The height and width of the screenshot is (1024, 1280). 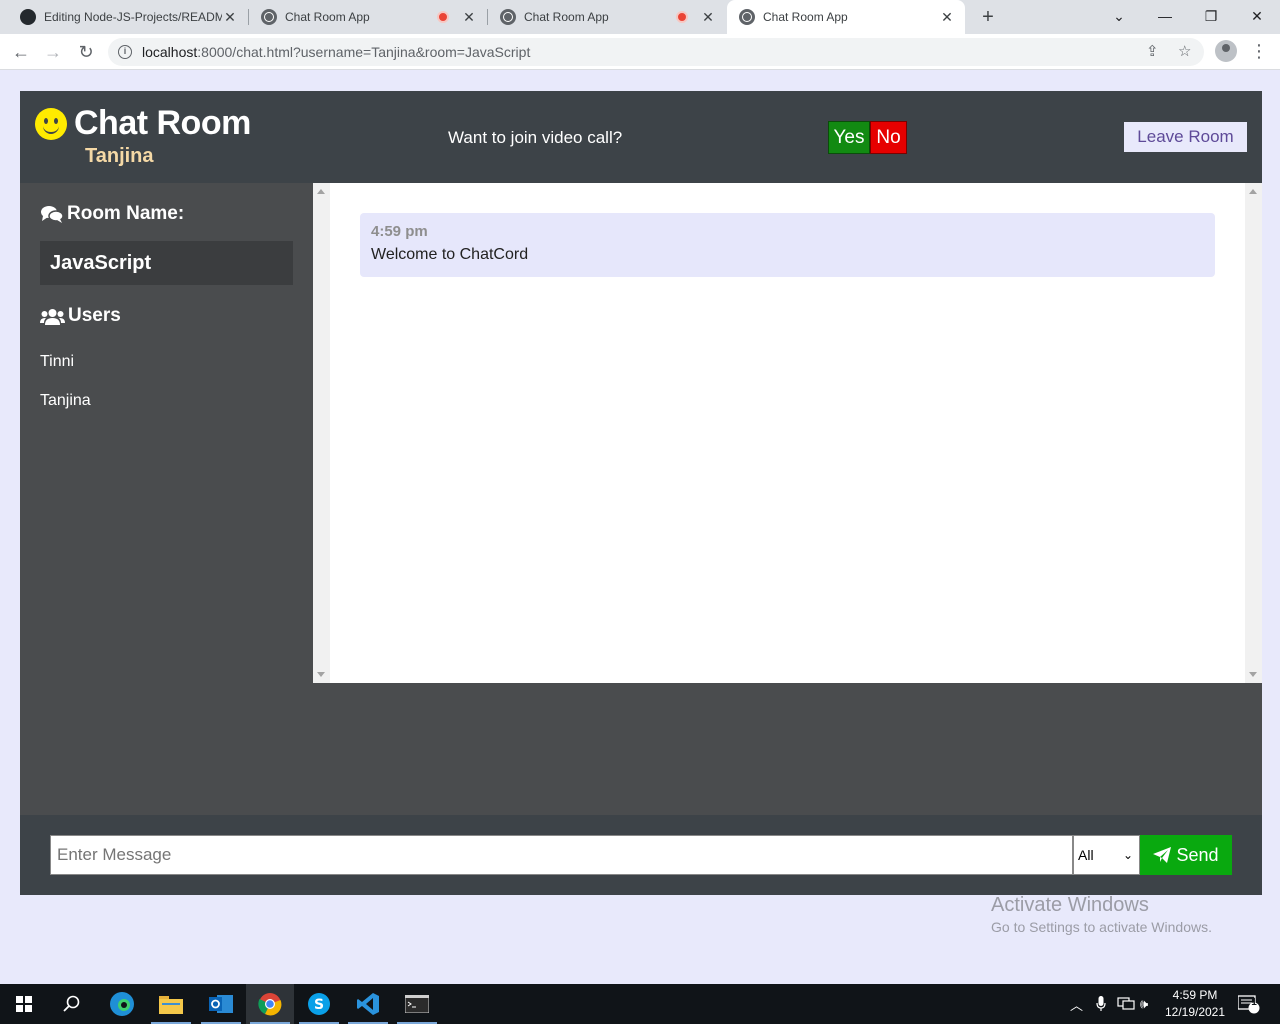 What do you see at coordinates (133, 17) in the screenshot?
I see `tab-title: Editing Node-JS-Projects/READM` at bounding box center [133, 17].